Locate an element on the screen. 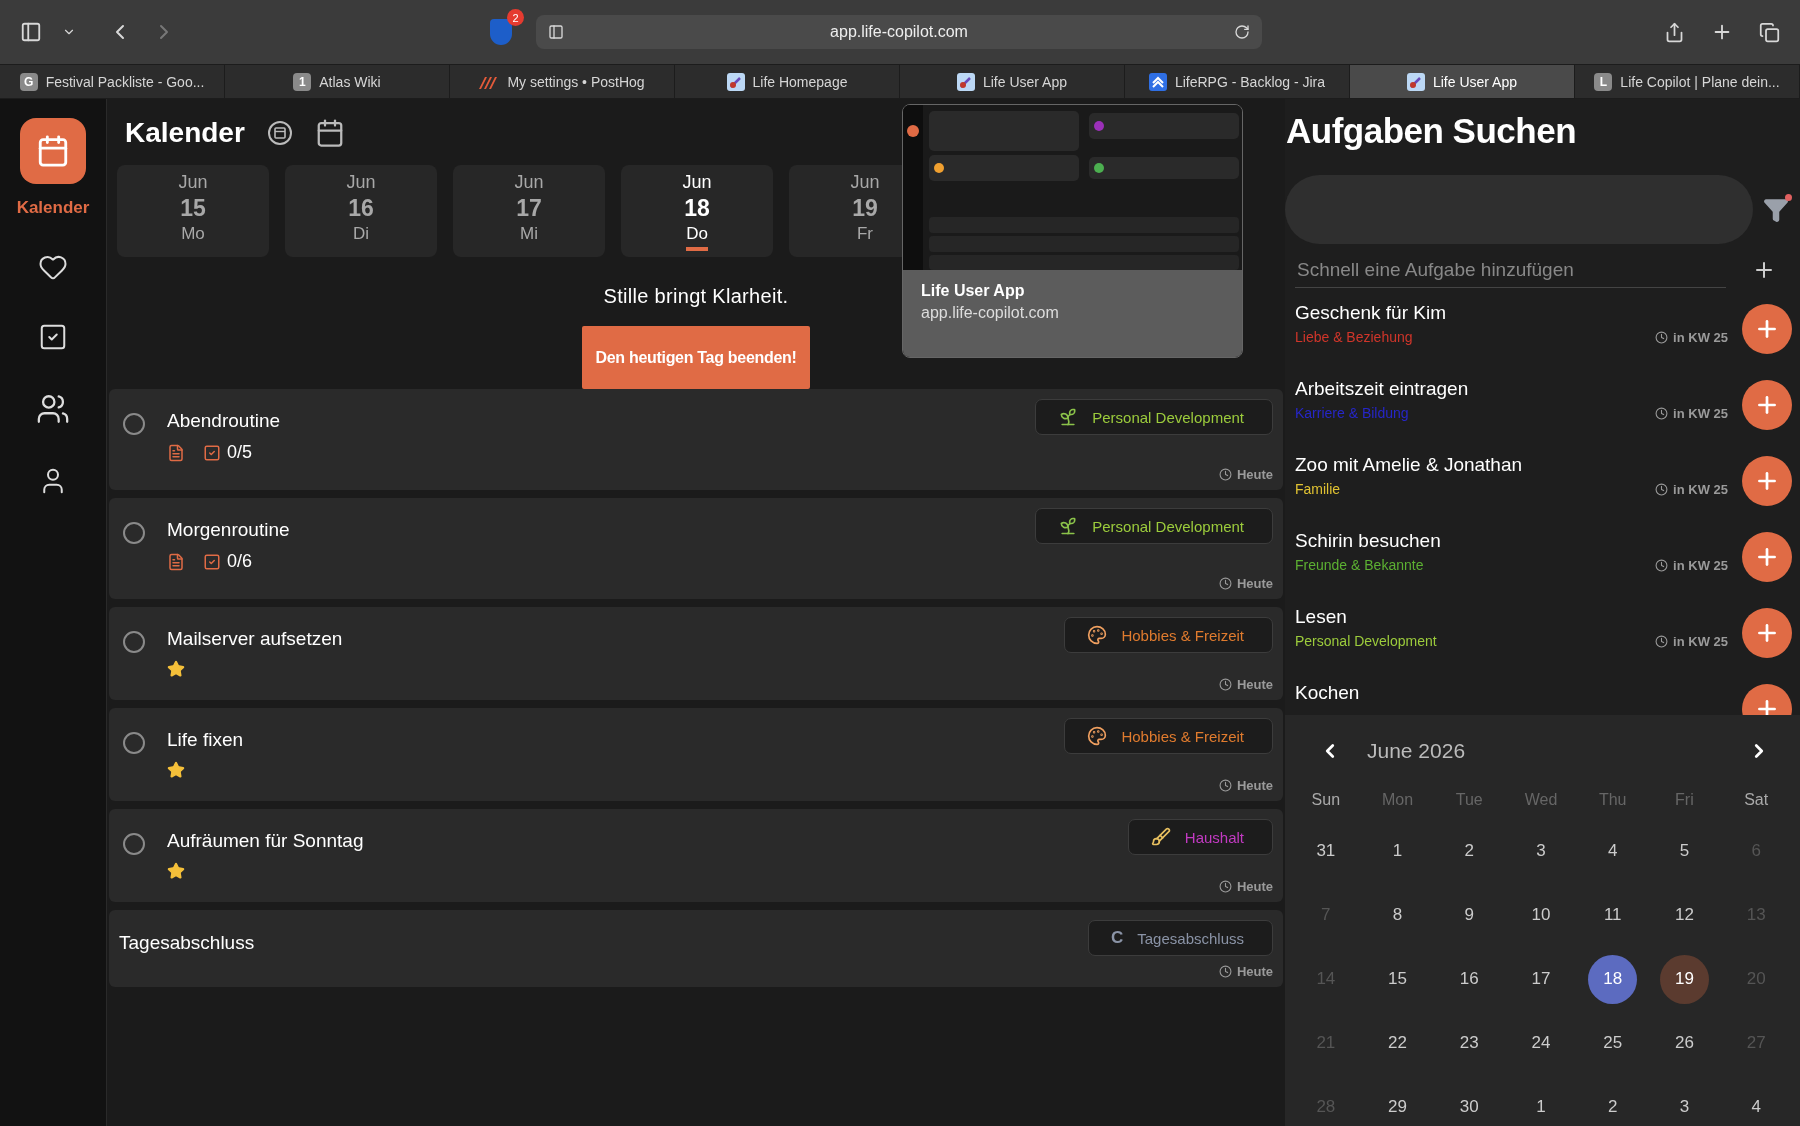 The height and width of the screenshot is (1126, 1800). broom-icon is located at coordinates (1160, 837).